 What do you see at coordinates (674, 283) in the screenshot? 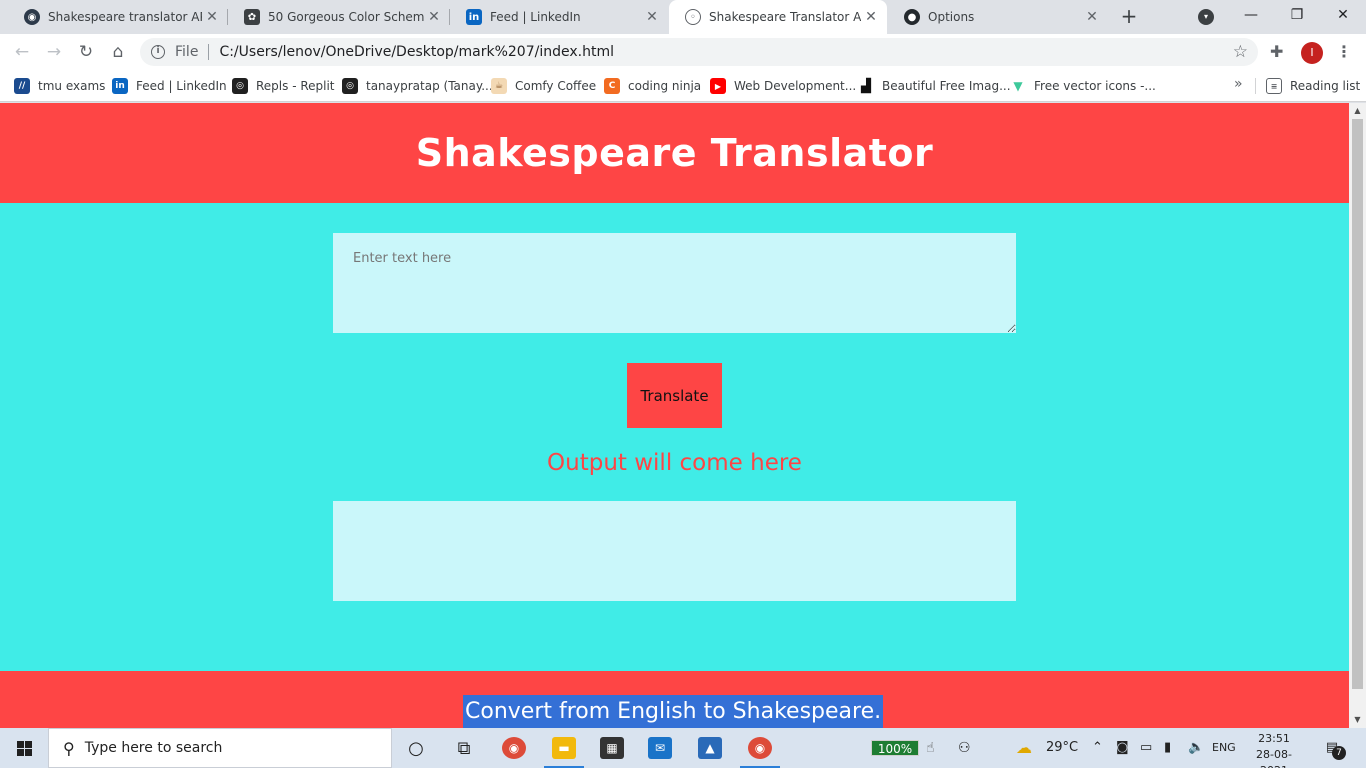
I see `input-textarea` at bounding box center [674, 283].